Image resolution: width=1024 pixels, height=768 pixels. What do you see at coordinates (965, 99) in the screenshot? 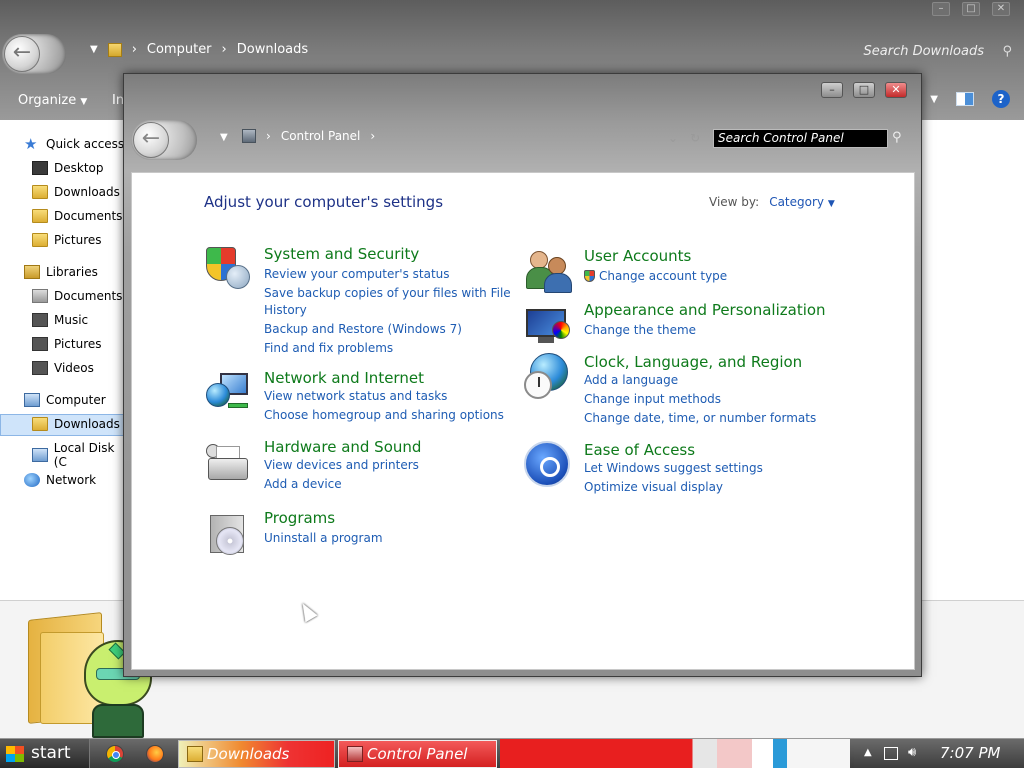
I see `preview-pane-icon` at bounding box center [965, 99].